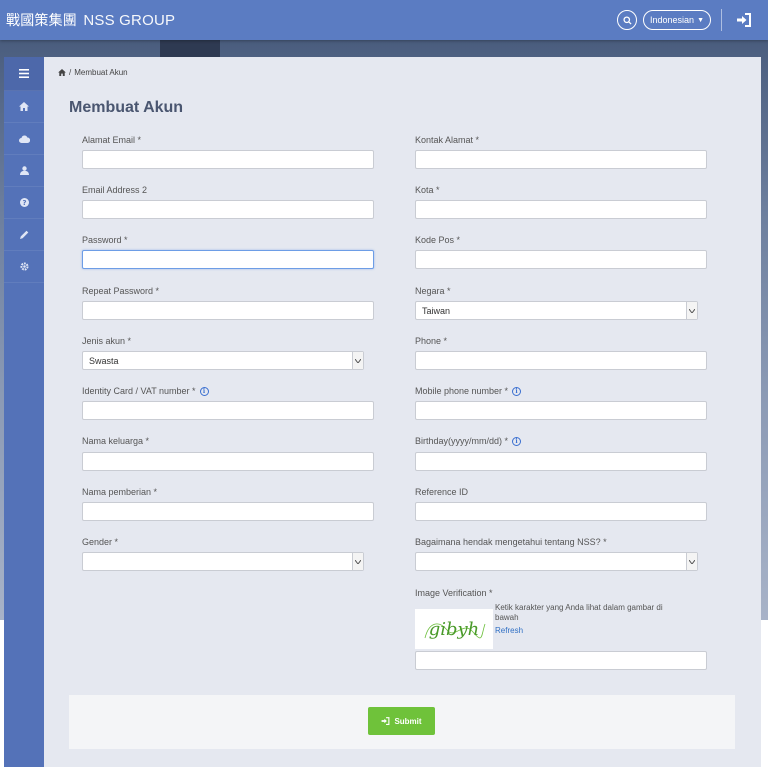 Image resolution: width=768 pixels, height=767 pixels. What do you see at coordinates (223, 561) in the screenshot?
I see `gender-select` at bounding box center [223, 561].